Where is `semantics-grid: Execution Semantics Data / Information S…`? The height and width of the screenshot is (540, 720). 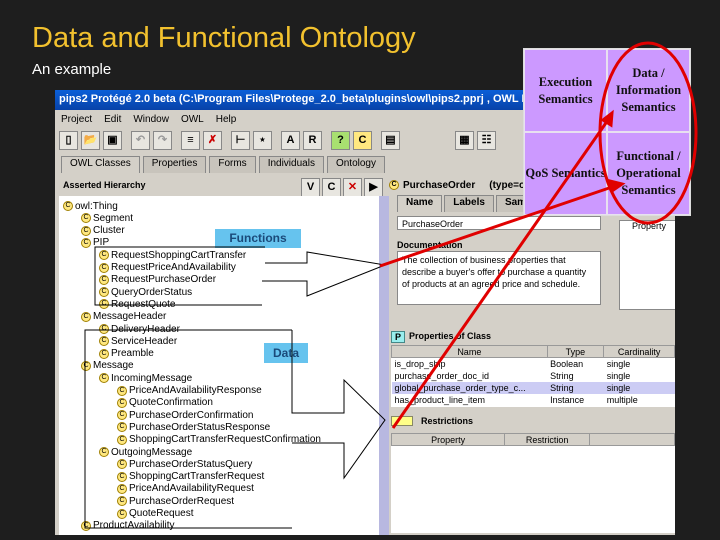
semantics-grid: Execution Semantics Data / Information S… is located at coordinates (607, 132).